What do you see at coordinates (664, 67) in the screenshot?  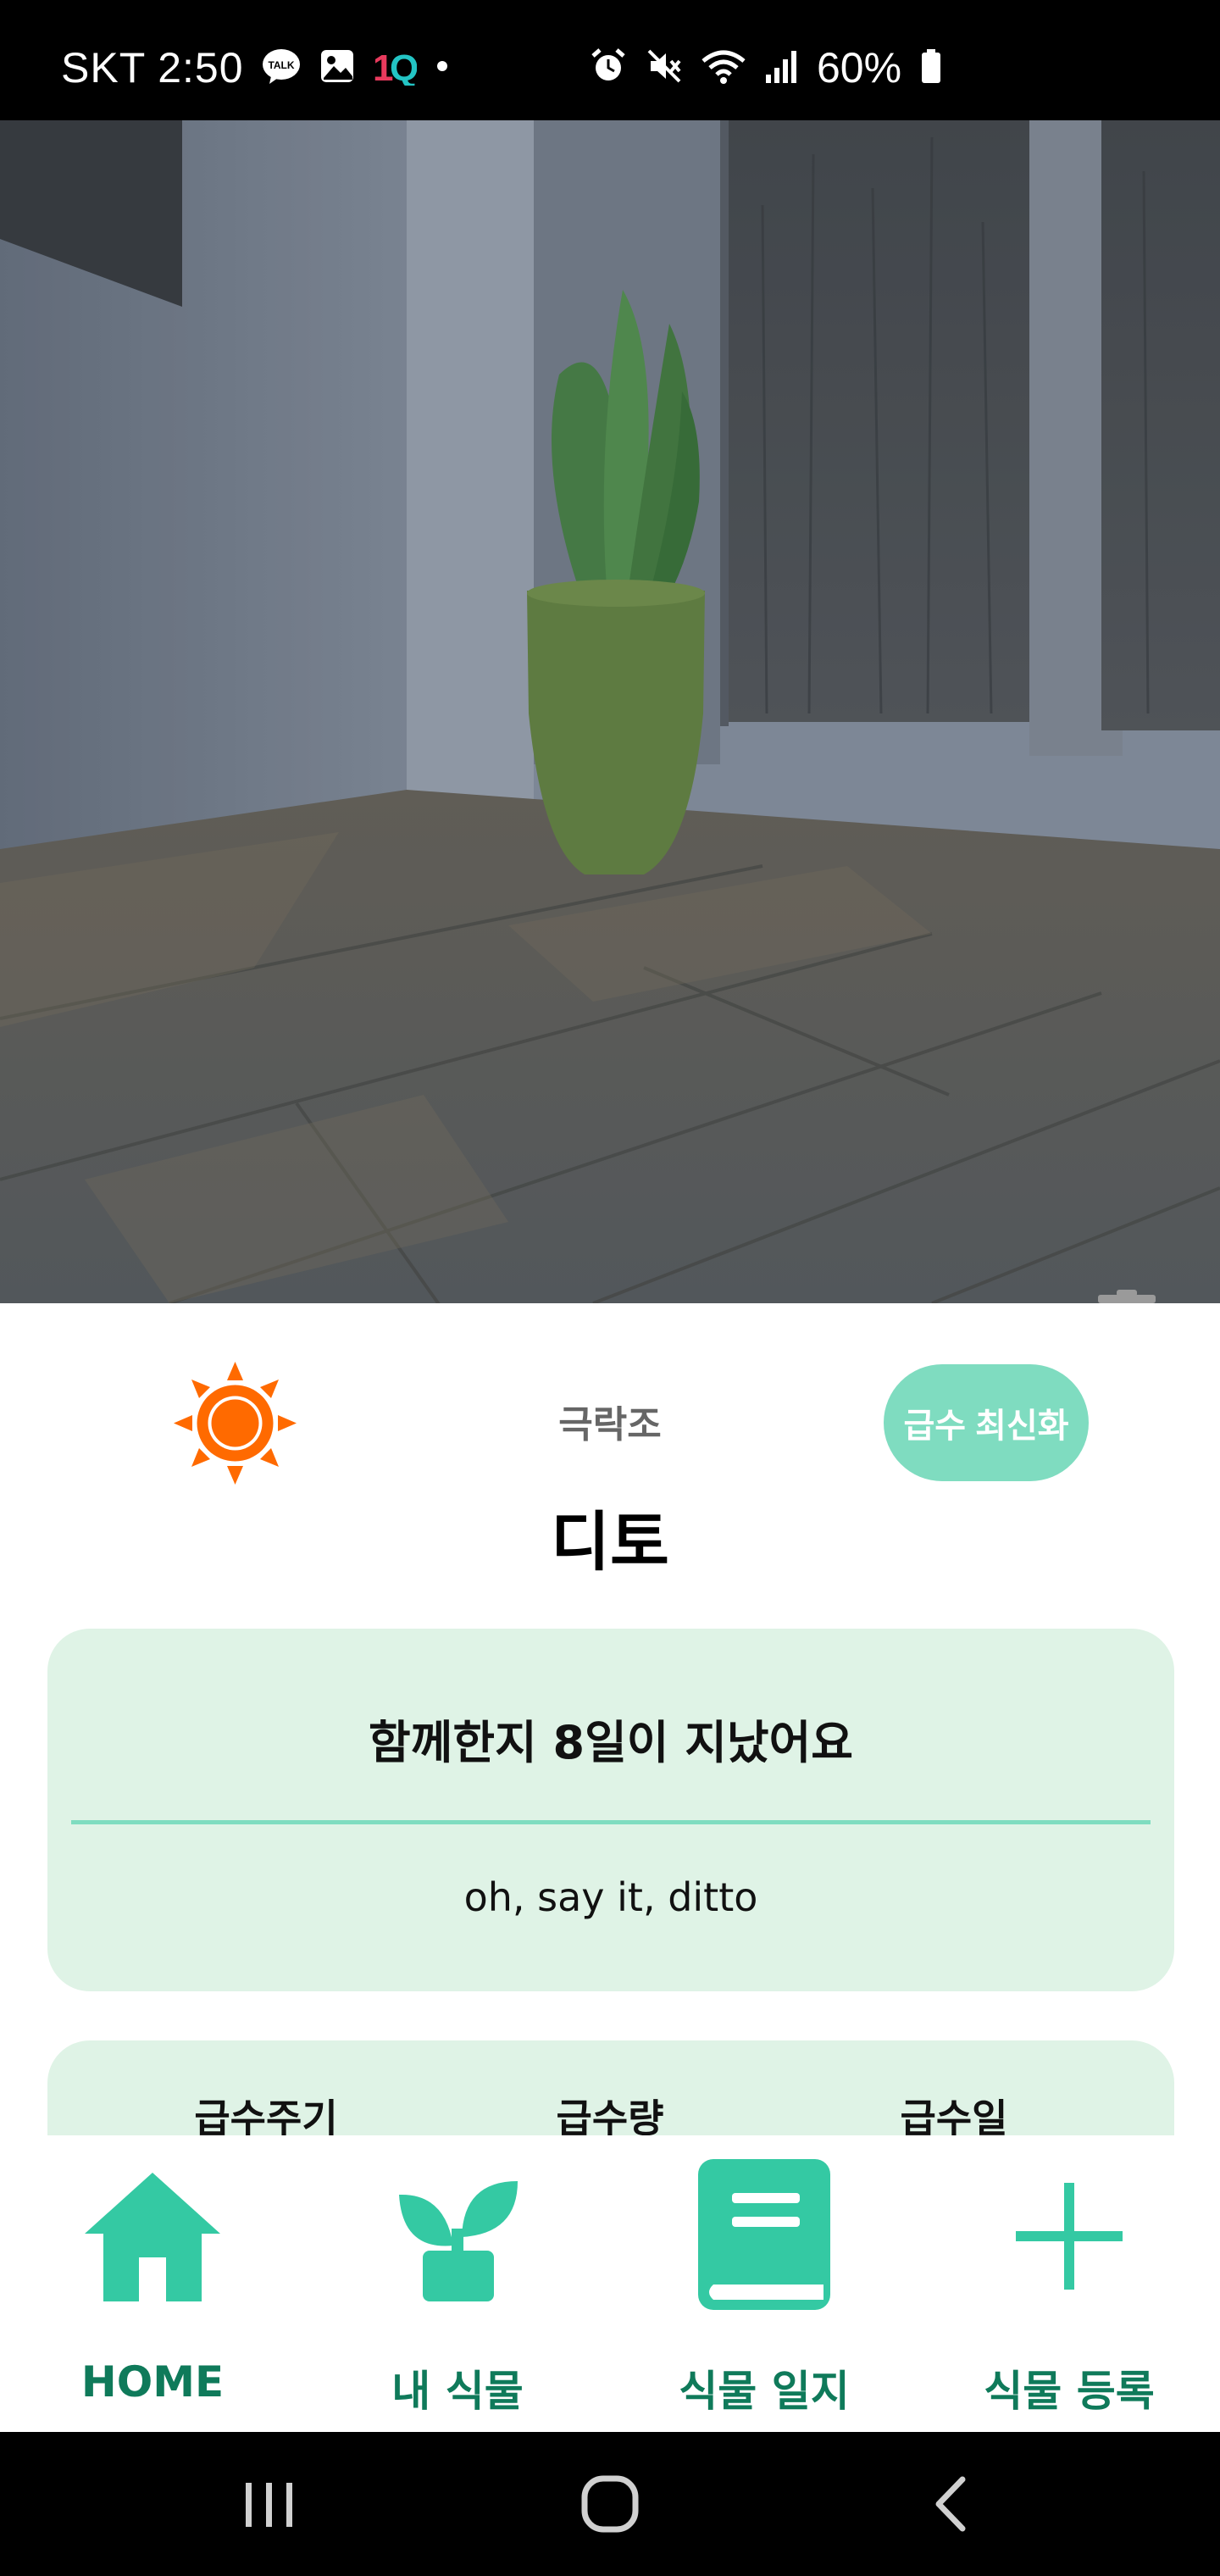 I see `mute-icon` at bounding box center [664, 67].